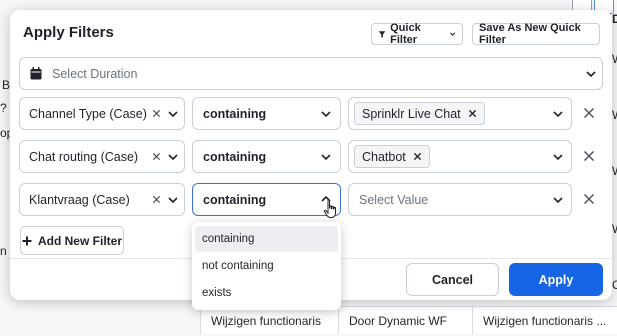 The image size is (617, 336). I want to click on chip-label: Chatbot, so click(384, 156).